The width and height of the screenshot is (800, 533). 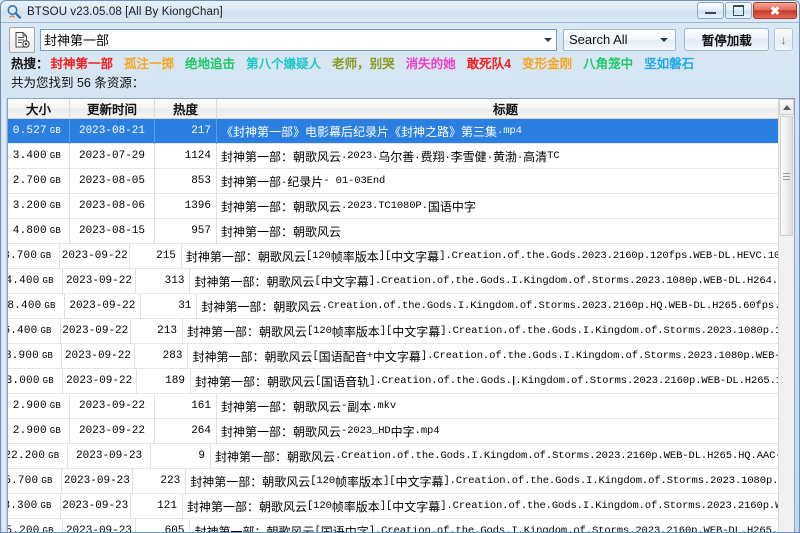 What do you see at coordinates (112, 206) in the screenshot?
I see `cell-date: 2023-08-06` at bounding box center [112, 206].